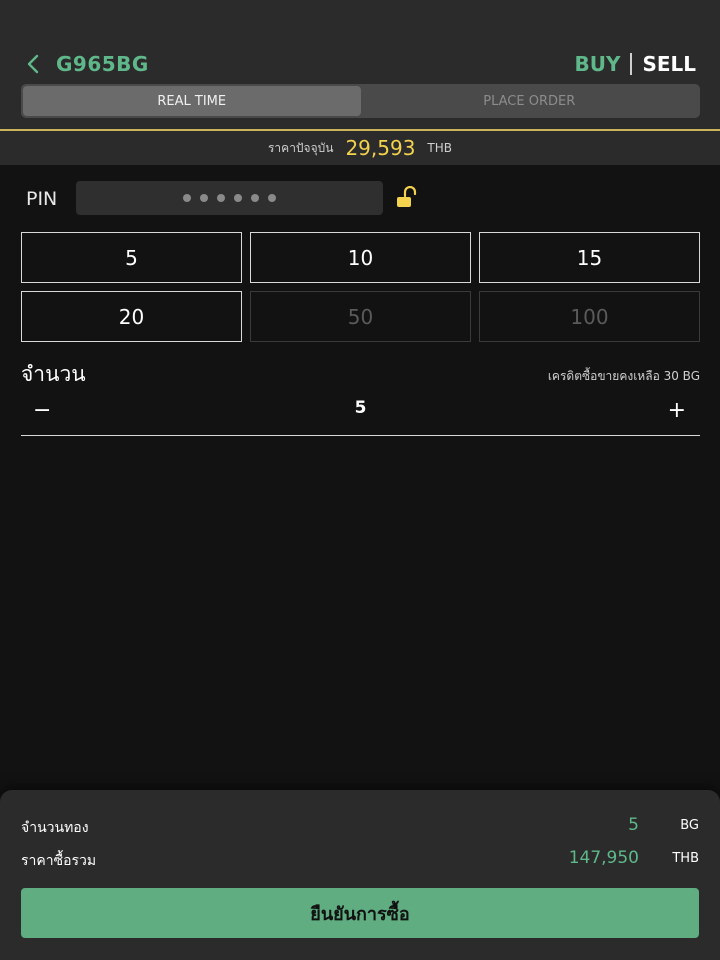 The width and height of the screenshot is (720, 960). What do you see at coordinates (131, 316) in the screenshot?
I see `quick-amount-20: 20` at bounding box center [131, 316].